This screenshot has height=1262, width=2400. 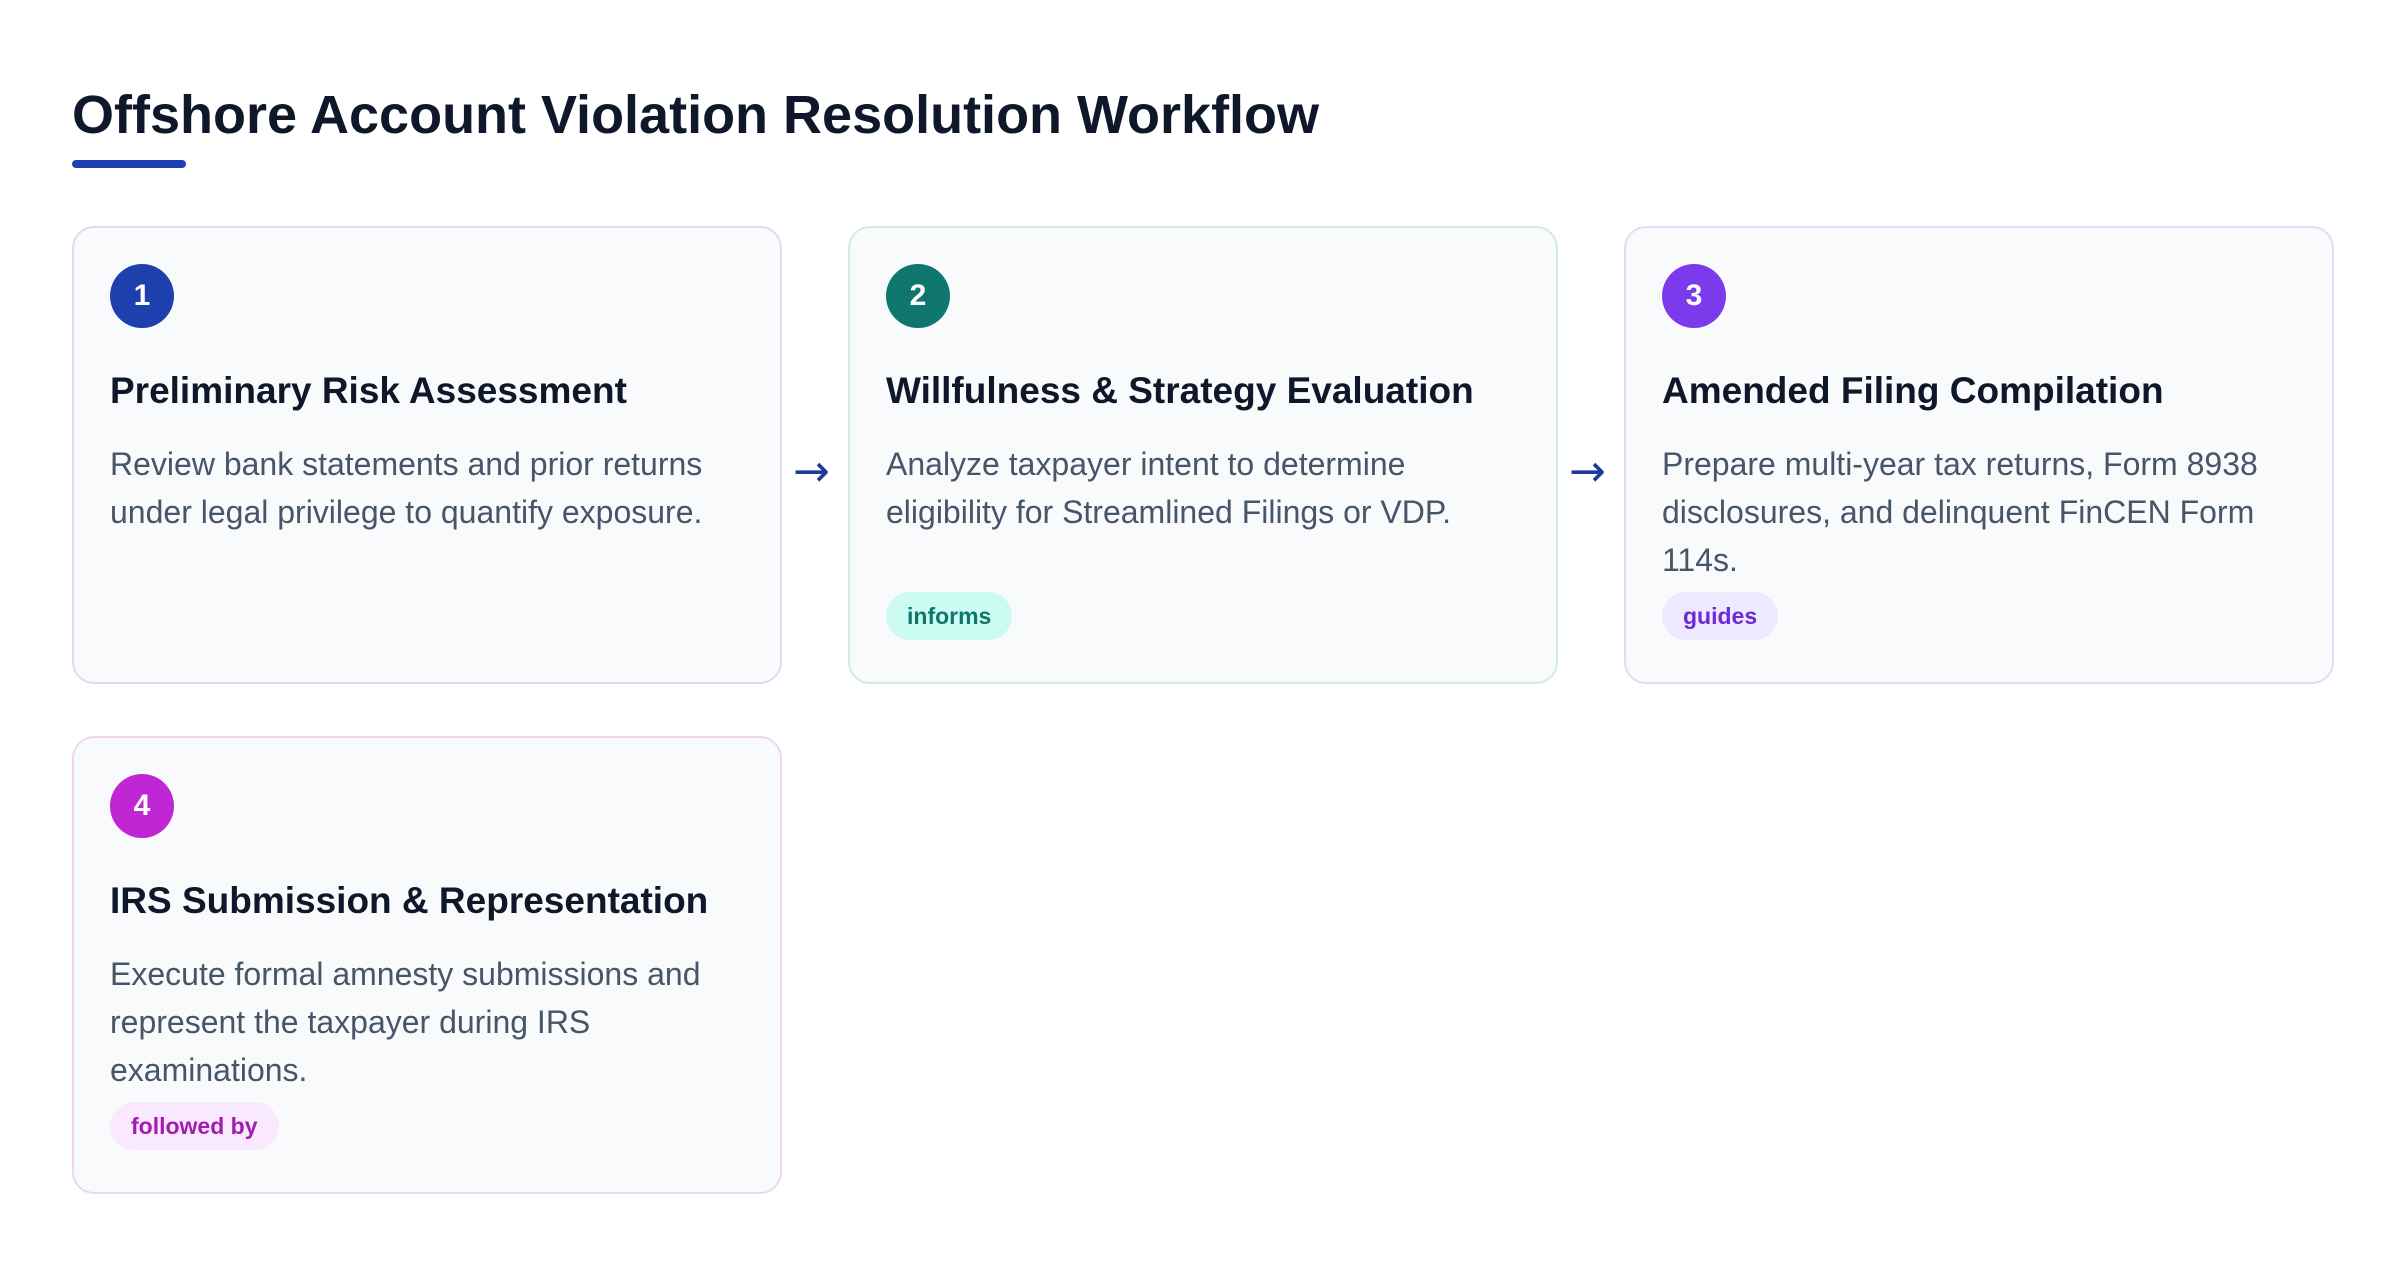 I want to click on relation-tag: followed by, so click(x=194, y=1126).